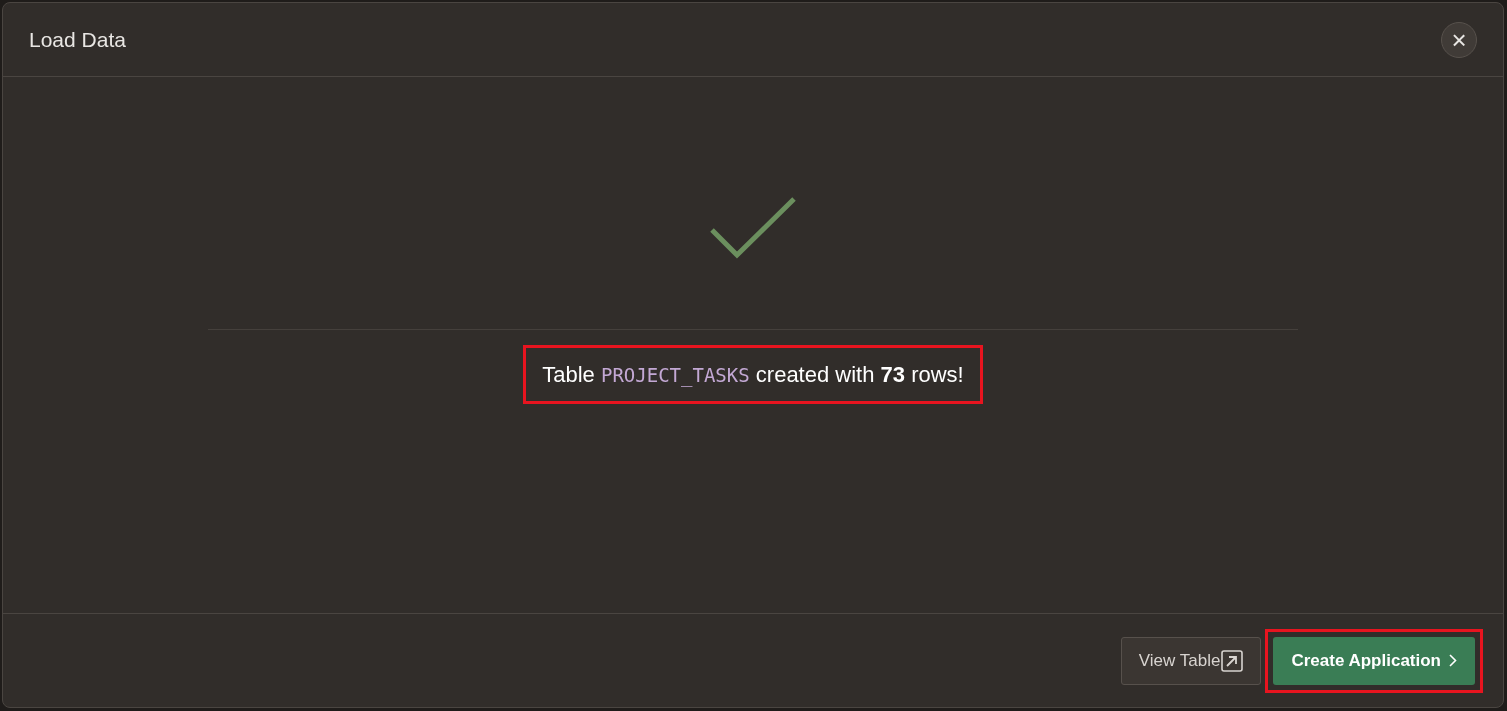  I want to click on create-button: Create Application, so click(1374, 660).